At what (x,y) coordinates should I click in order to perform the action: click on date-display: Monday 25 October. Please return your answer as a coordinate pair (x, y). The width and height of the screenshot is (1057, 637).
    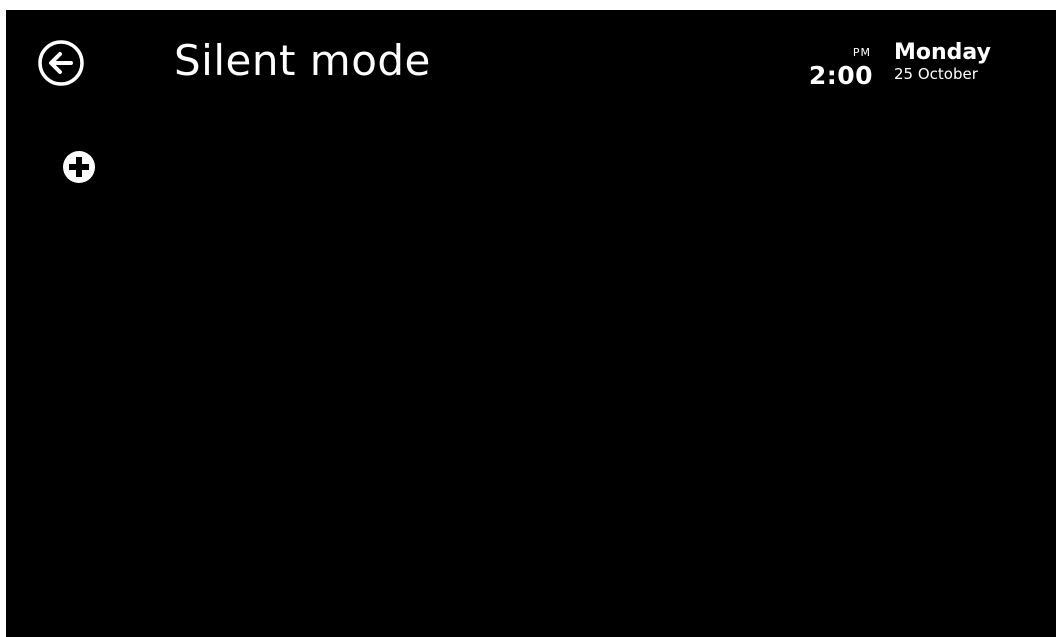
    Looking at the image, I should click on (969, 61).